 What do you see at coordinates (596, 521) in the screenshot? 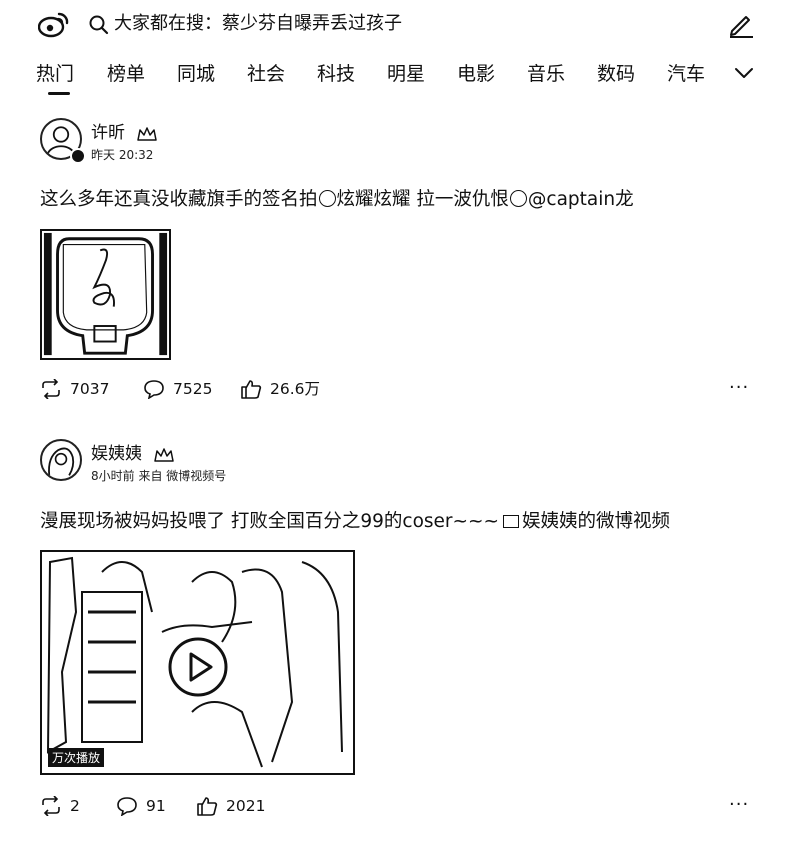
I see `video-link: 娱姨姨的微博视频` at bounding box center [596, 521].